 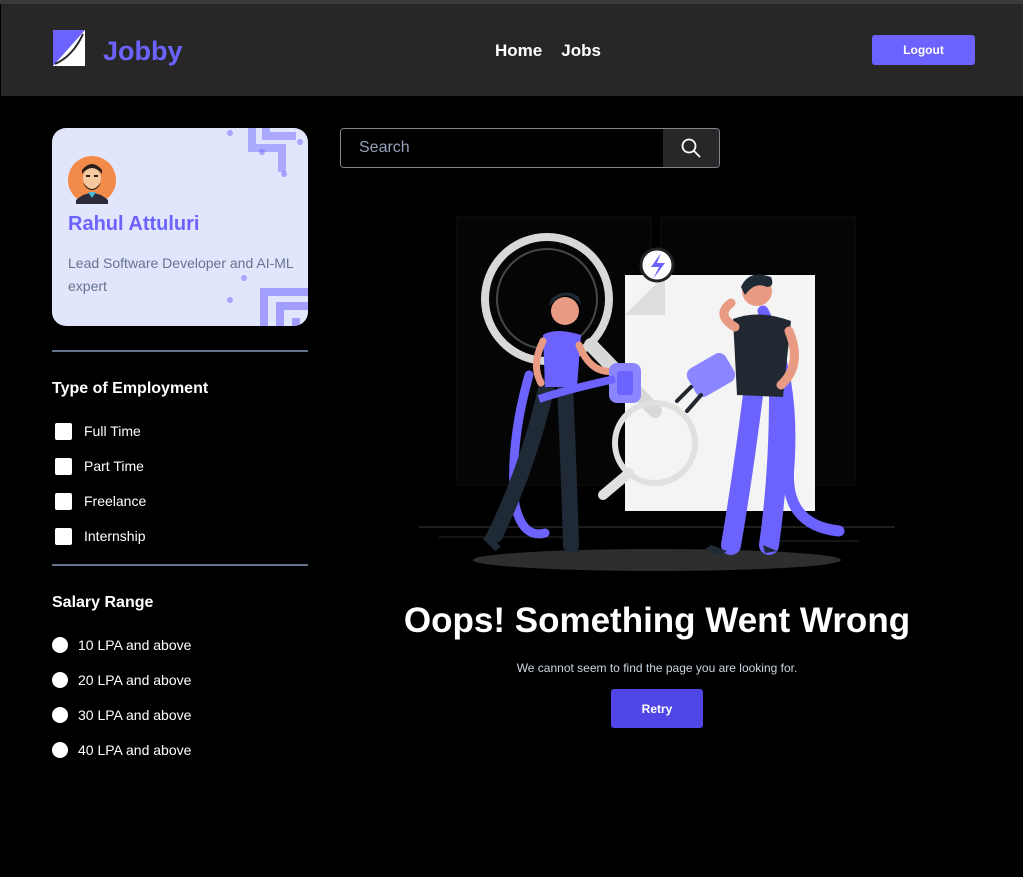 What do you see at coordinates (502, 148) in the screenshot?
I see `search-input` at bounding box center [502, 148].